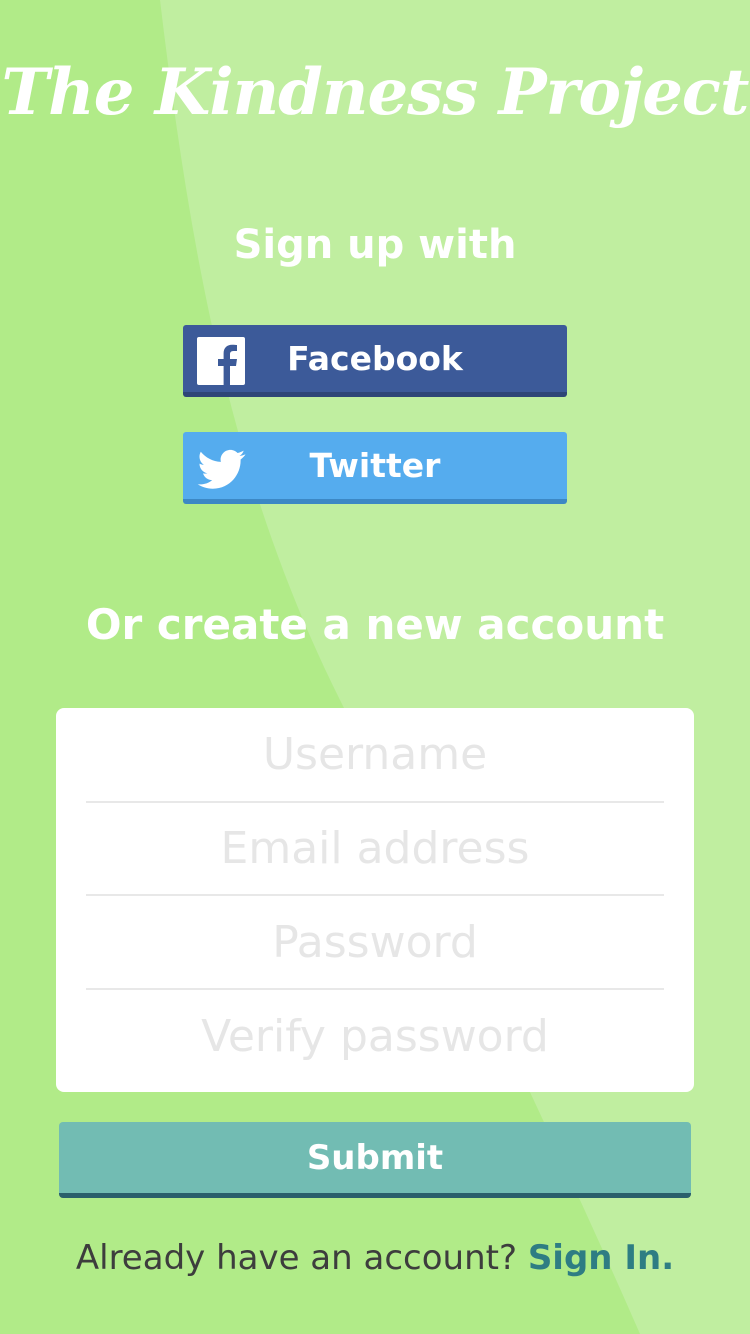 The height and width of the screenshot is (1334, 750). What do you see at coordinates (375, 942) in the screenshot?
I see `password-field` at bounding box center [375, 942].